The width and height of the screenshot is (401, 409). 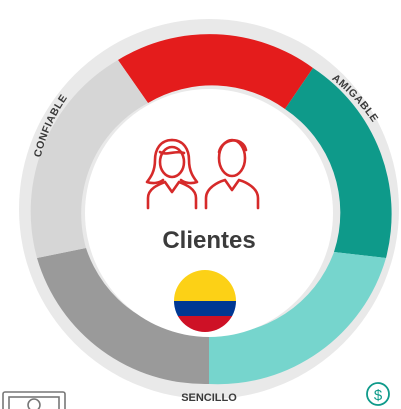 I want to click on center-title: Clientes, so click(x=208, y=240).